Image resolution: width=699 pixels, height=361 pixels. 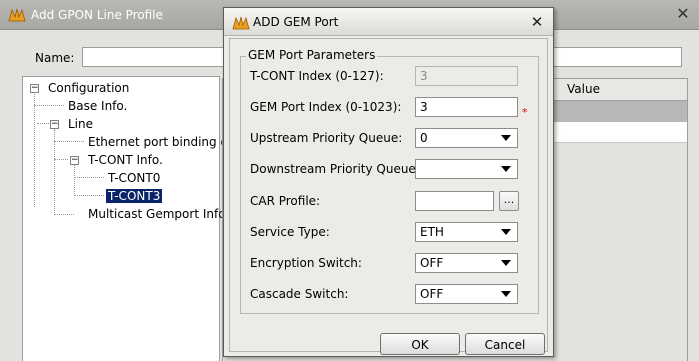 I want to click on tree-item-tcont-info: T-CONT Info., so click(x=125, y=160).